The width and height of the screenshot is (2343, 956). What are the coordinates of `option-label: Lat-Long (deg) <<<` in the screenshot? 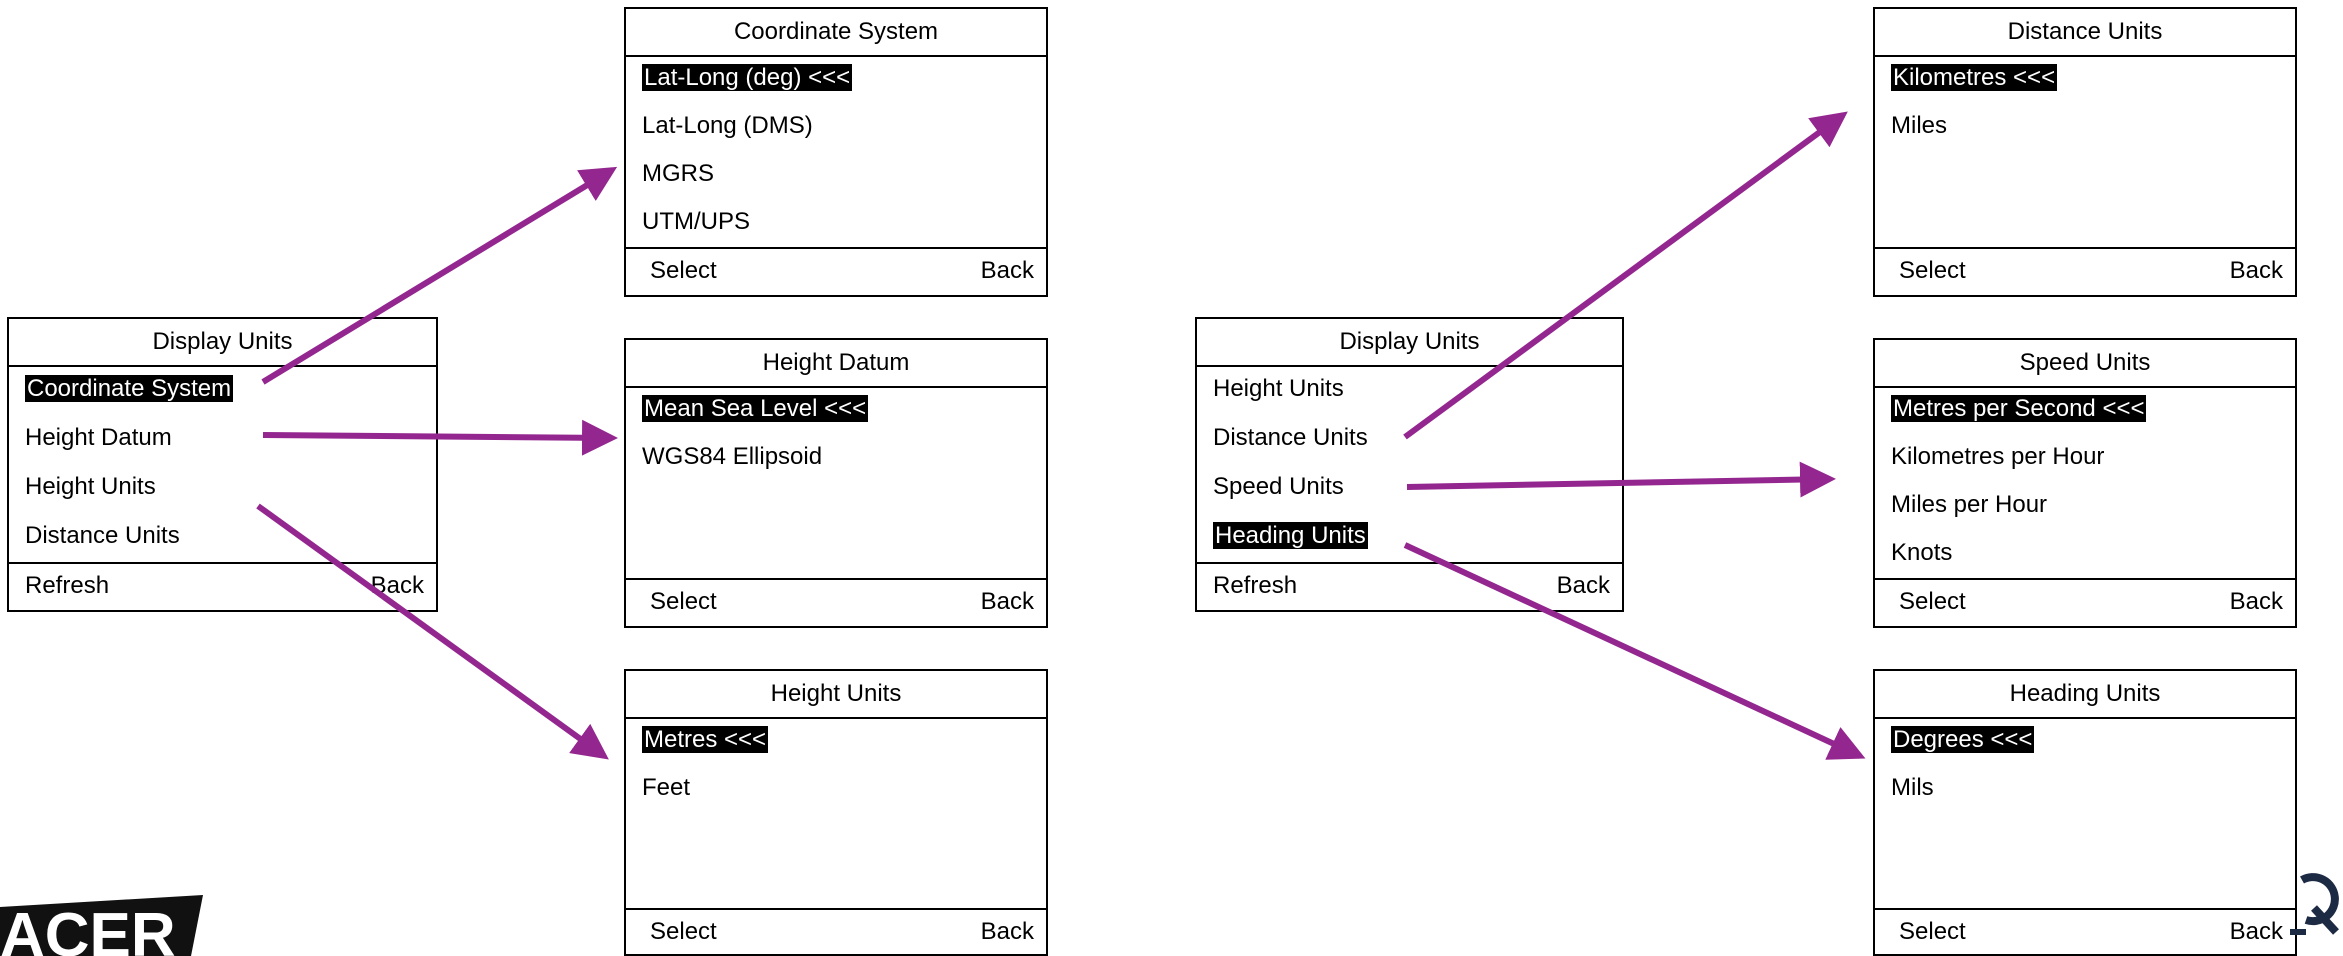 It's located at (747, 77).